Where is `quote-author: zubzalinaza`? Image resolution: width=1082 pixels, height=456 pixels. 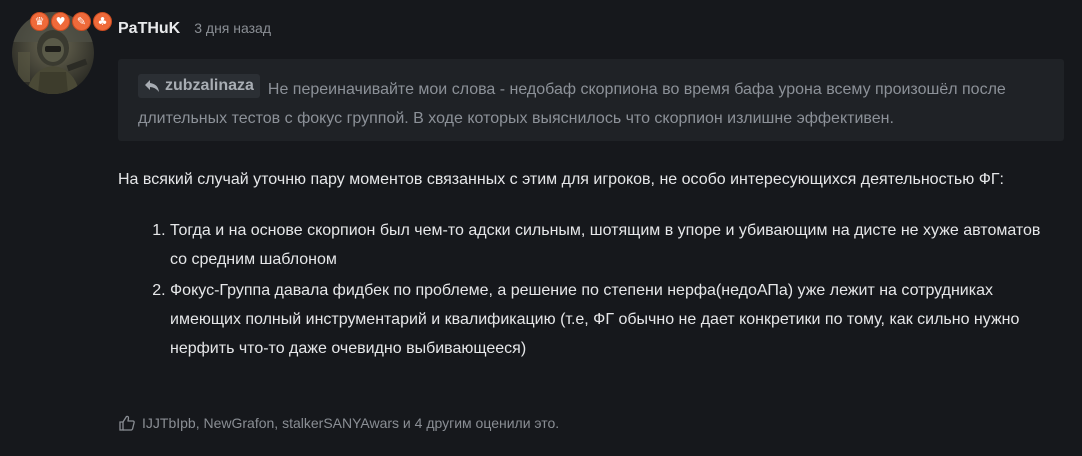 quote-author: zubzalinaza is located at coordinates (199, 86).